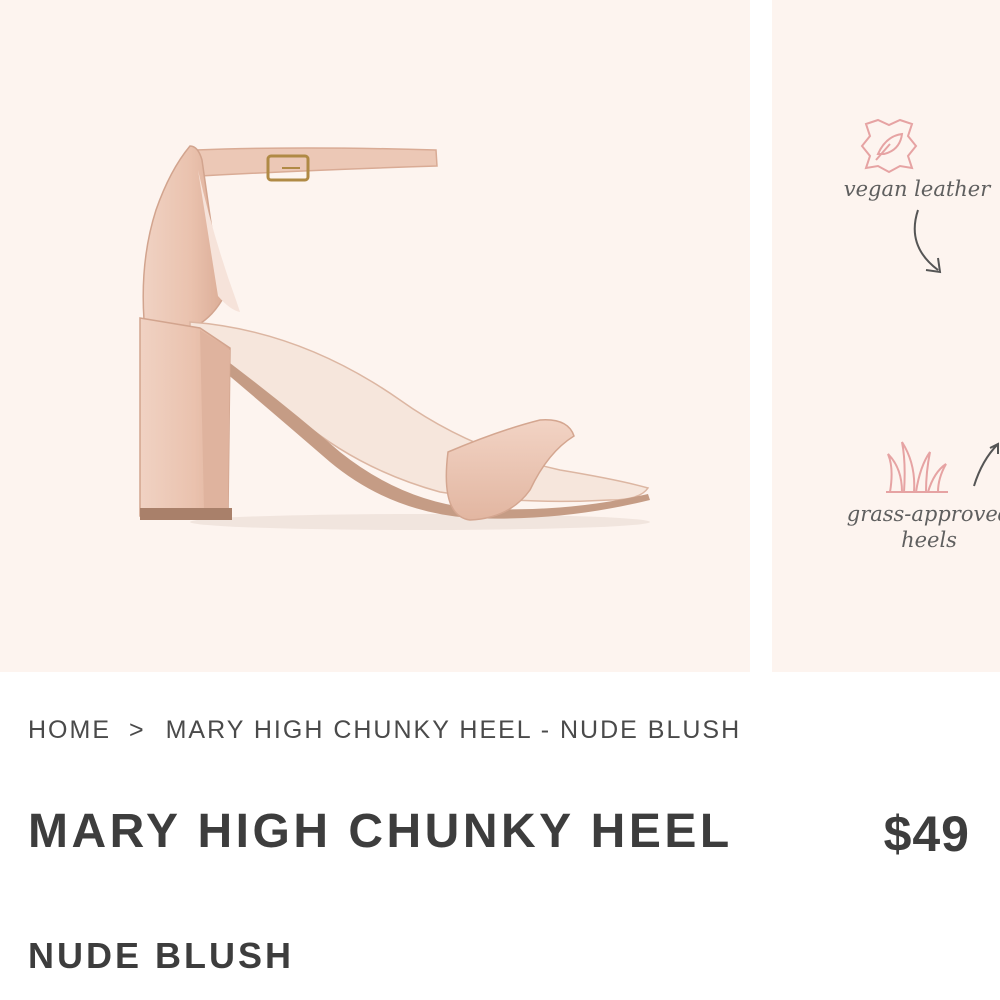 Image resolution: width=1000 pixels, height=1000 pixels. What do you see at coordinates (926, 834) in the screenshot?
I see `product-price: $49` at bounding box center [926, 834].